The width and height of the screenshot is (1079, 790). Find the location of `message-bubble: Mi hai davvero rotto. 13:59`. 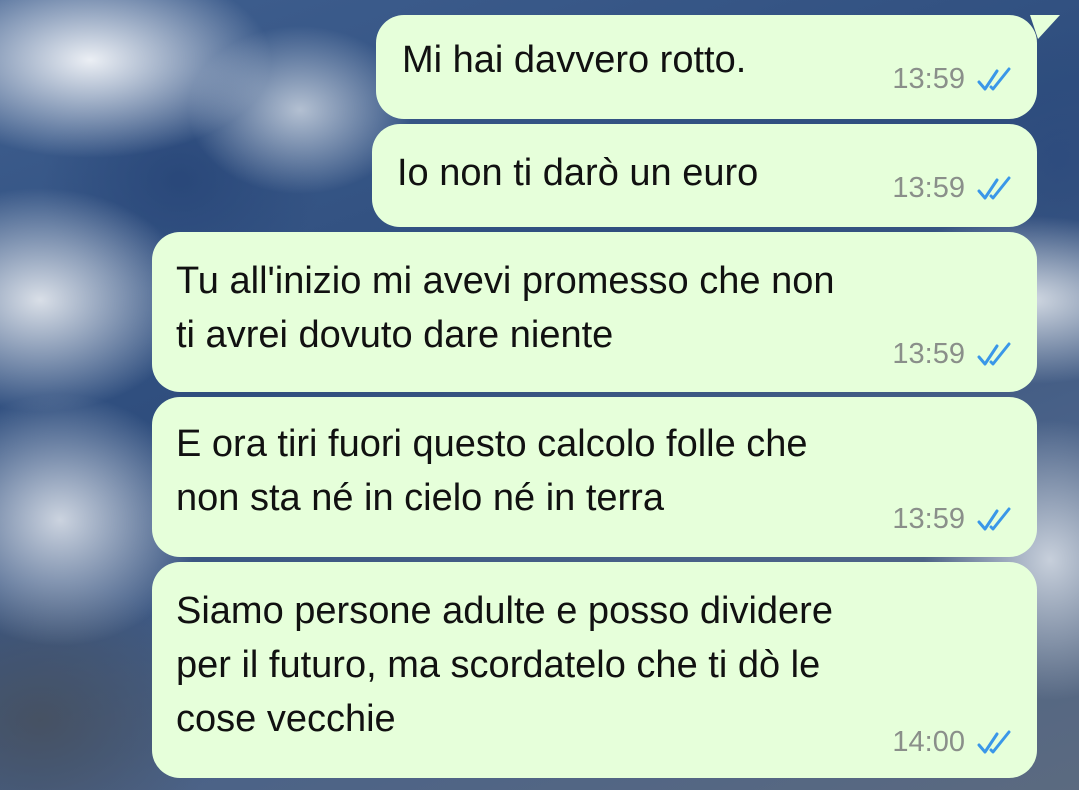

message-bubble: Mi hai davvero rotto. 13:59 is located at coordinates (706, 67).